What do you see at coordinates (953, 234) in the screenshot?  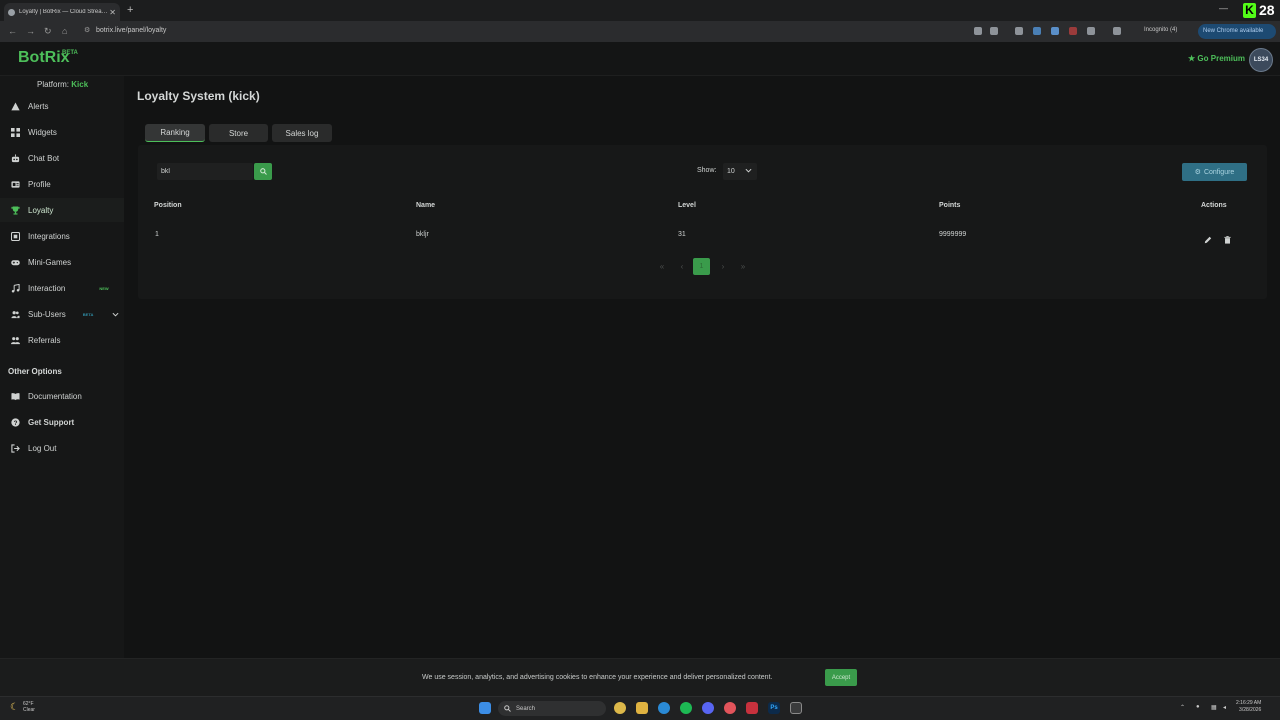 I see `cell-points: 9999999` at bounding box center [953, 234].